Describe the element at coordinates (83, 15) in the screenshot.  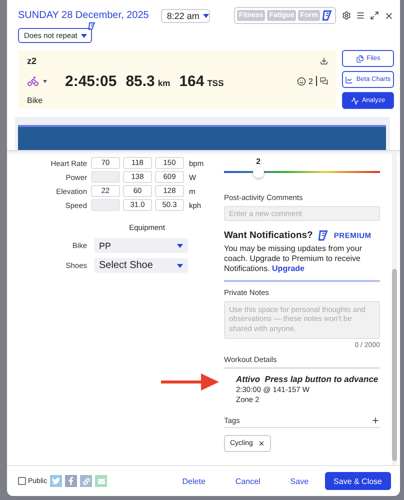
I see `date-title: SUNDAY 28 December, 2025` at that location.